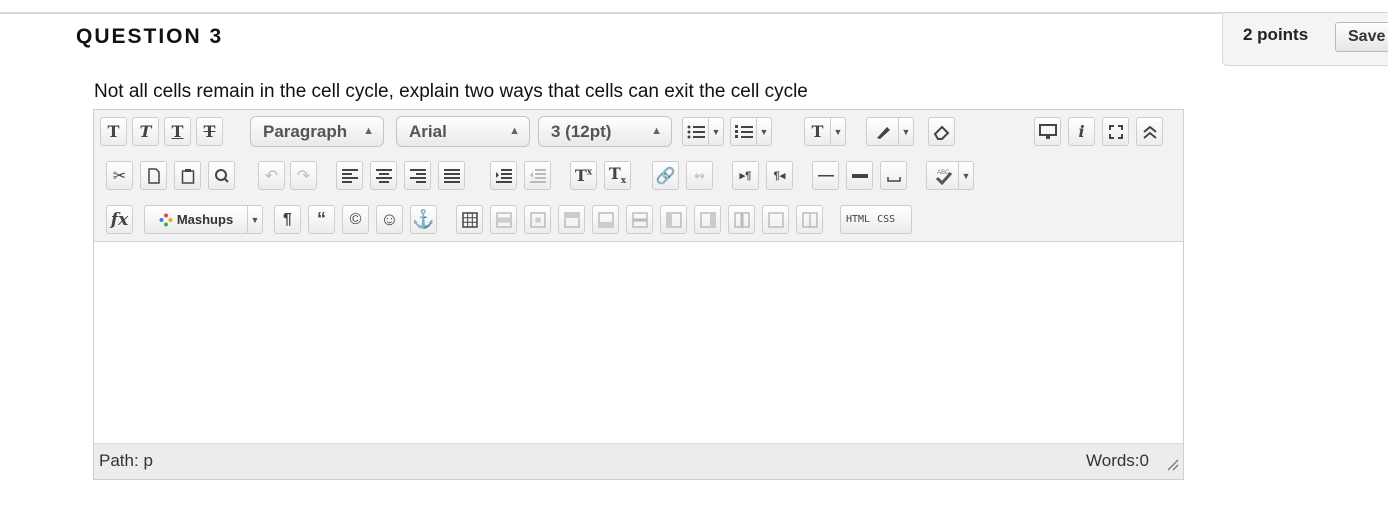 The width and height of the screenshot is (1388, 510). I want to click on resize-grip-icon, so click(1172, 466).